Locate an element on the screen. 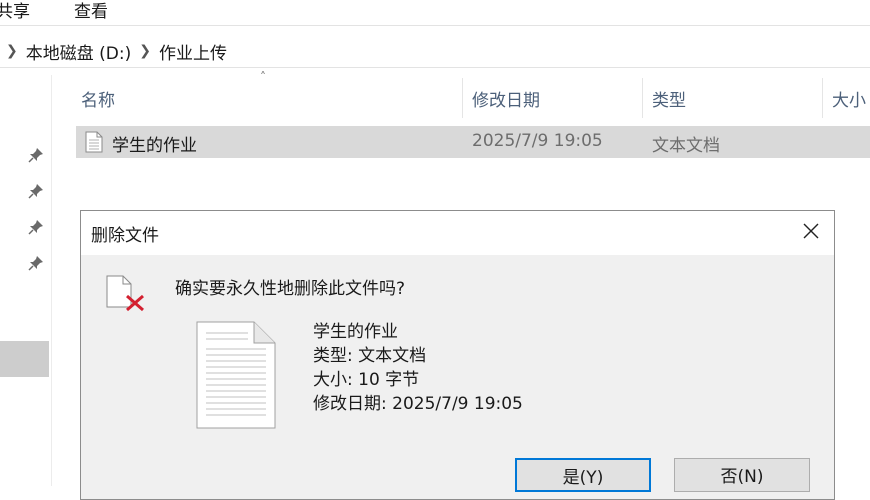 The width and height of the screenshot is (870, 500). dialog-file-name: 学生的作业 is located at coordinates (355, 332).